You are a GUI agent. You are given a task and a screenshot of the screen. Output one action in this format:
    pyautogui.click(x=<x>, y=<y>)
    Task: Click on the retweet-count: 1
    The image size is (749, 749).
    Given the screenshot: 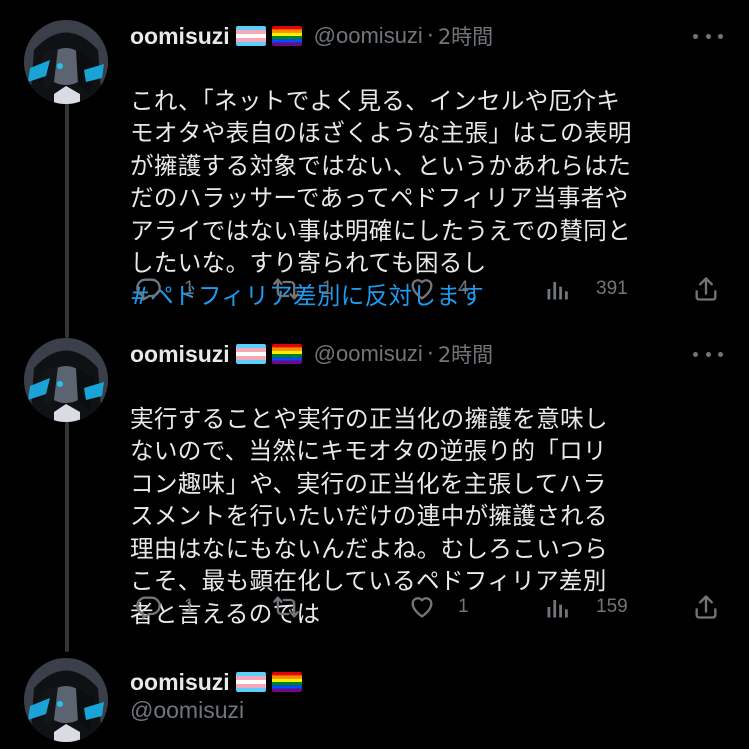 What is the action you would take?
    pyautogui.click(x=327, y=288)
    